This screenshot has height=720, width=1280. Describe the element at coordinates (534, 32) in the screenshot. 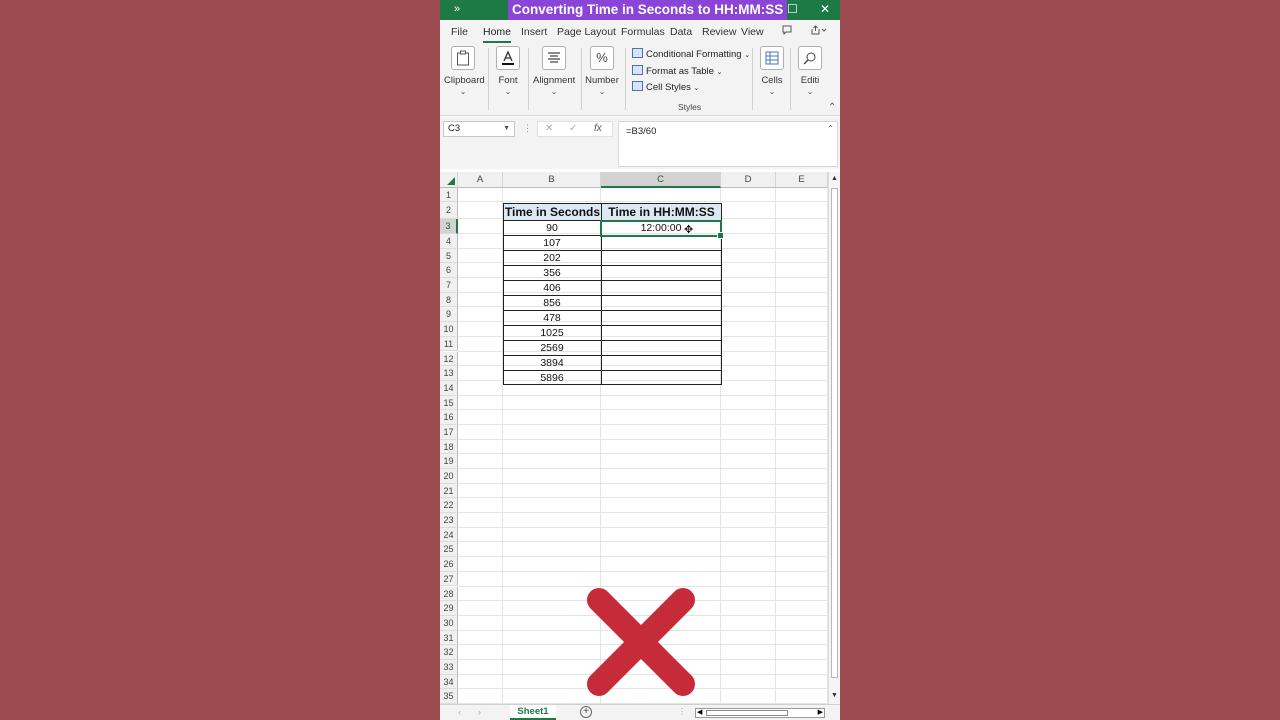

I see `tab-insert: Insert` at that location.